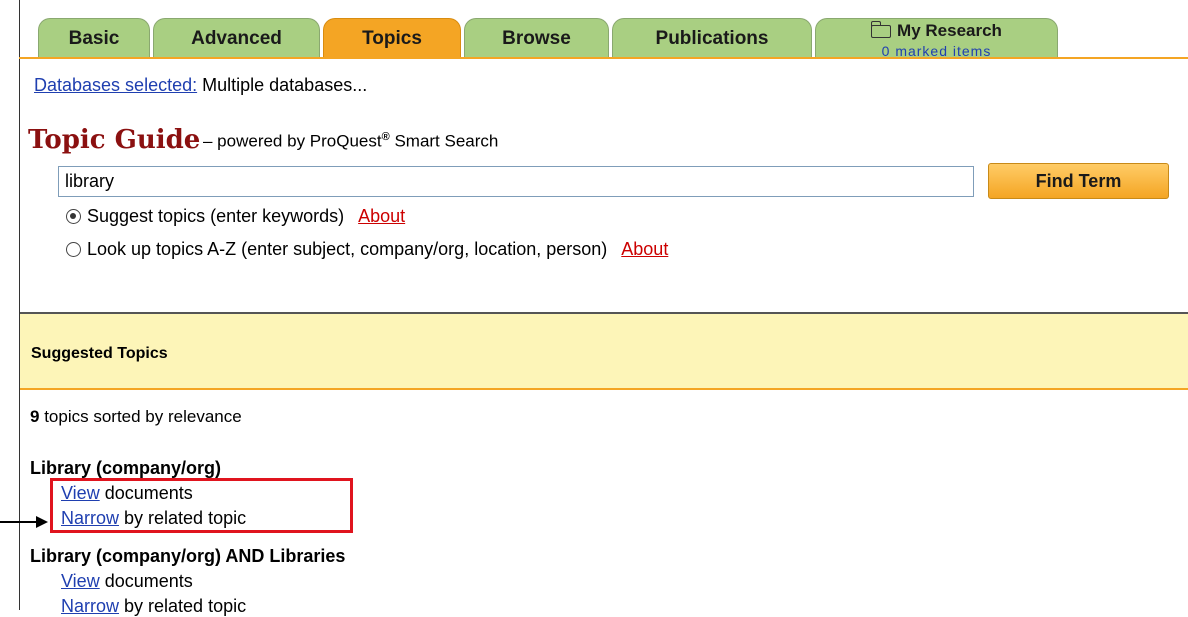 Image resolution: width=1188 pixels, height=617 pixels. What do you see at coordinates (292, 141) in the screenshot?
I see `powered-by-text: – powered by ProQuest` at bounding box center [292, 141].